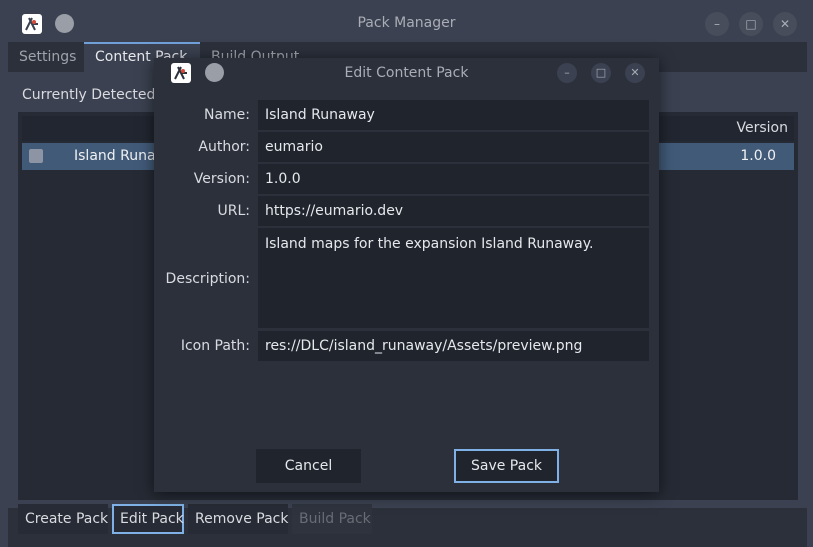 Image resolution: width=813 pixels, height=547 pixels. I want to click on name-label: Name:, so click(226, 115).